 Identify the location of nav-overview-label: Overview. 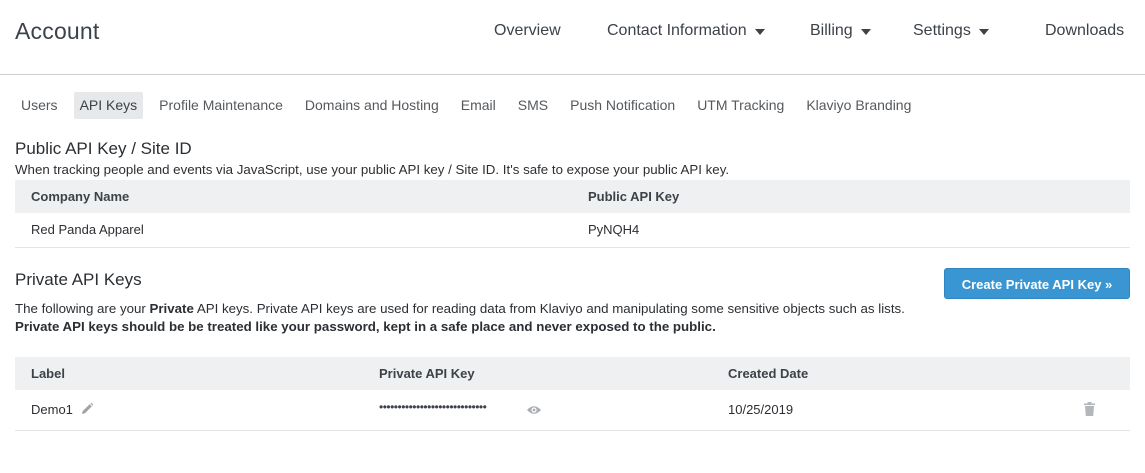
(527, 30).